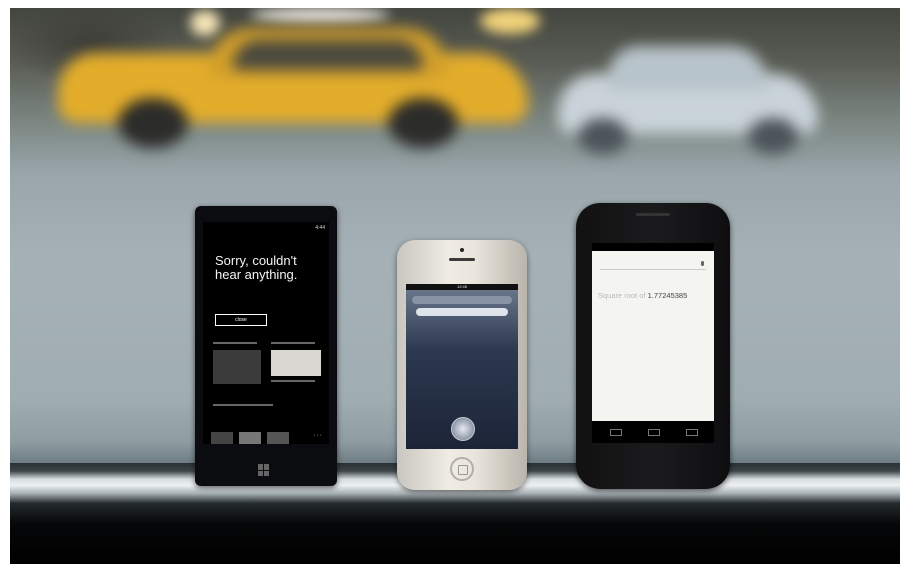 This screenshot has width=908, height=568. I want to click on home-icon, so click(654, 432).